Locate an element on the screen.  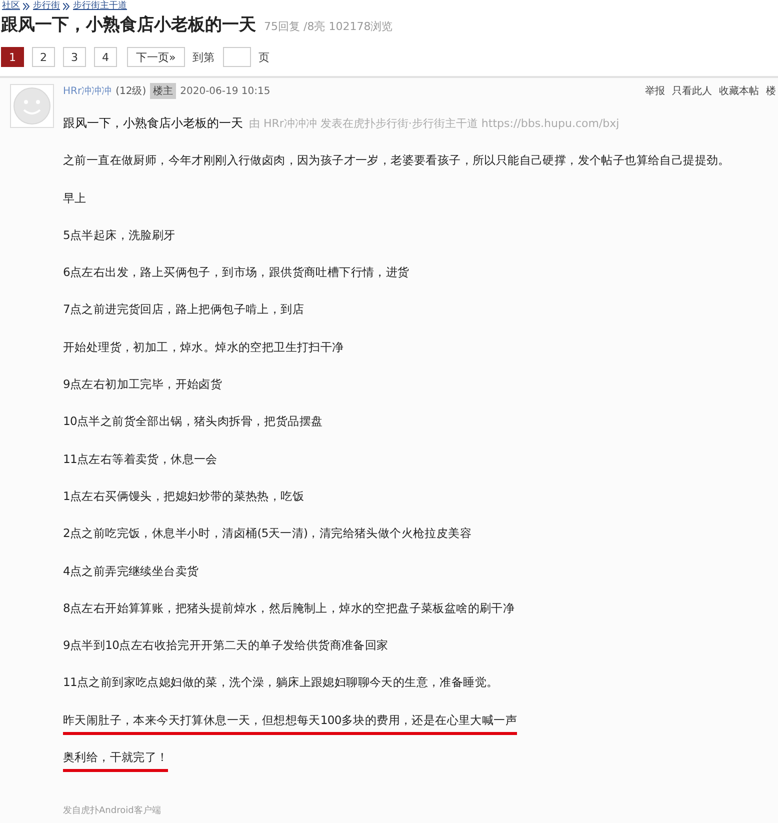
post-action-link: 举报 is located at coordinates (655, 91).